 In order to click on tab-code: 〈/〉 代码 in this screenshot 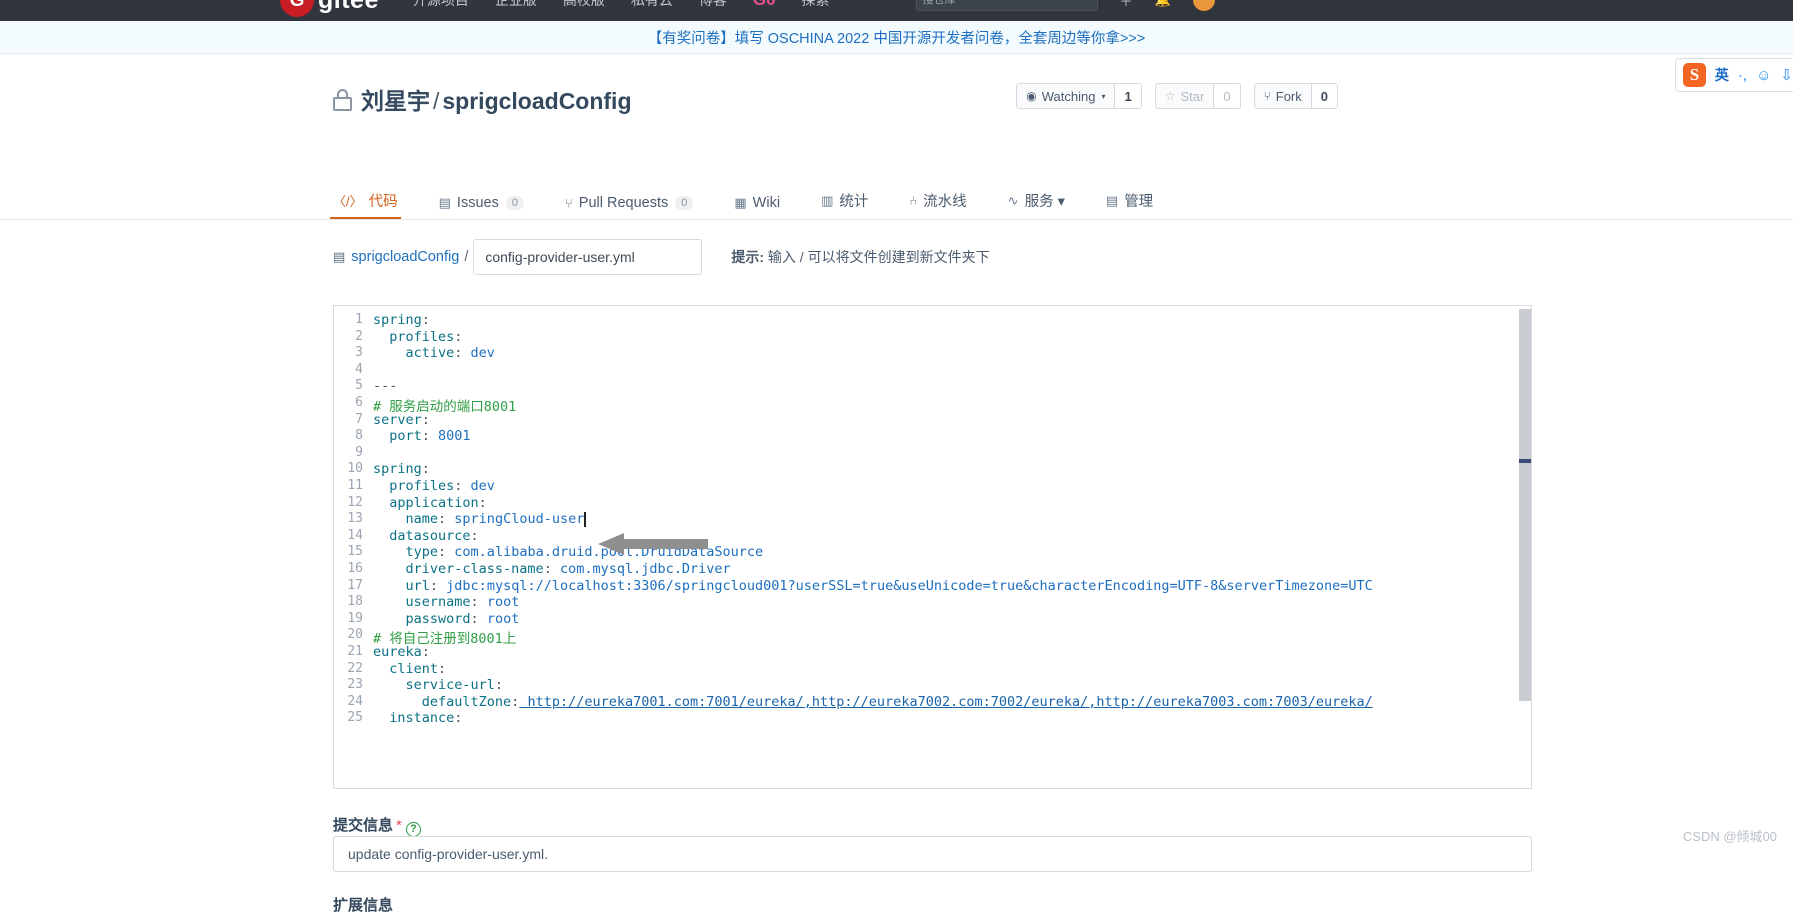, I will do `click(365, 205)`.